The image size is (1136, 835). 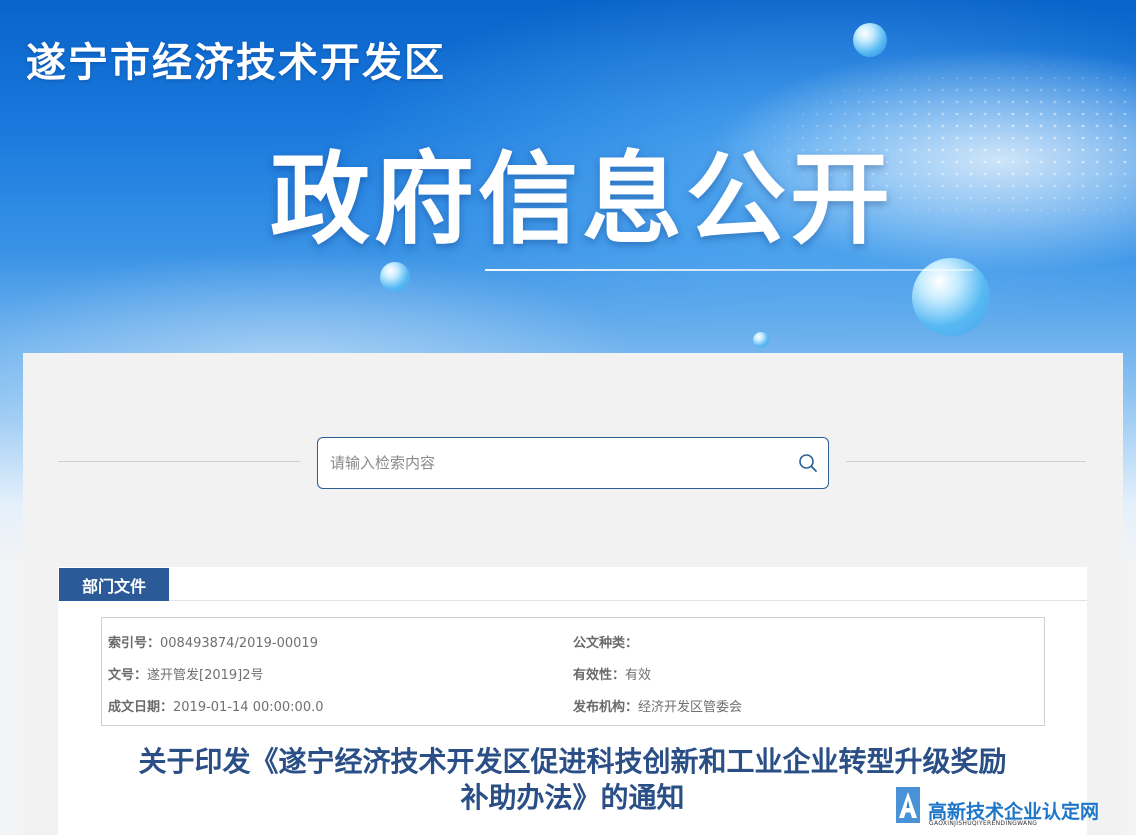 I want to click on meta-label: 成文日期：, so click(x=141, y=707).